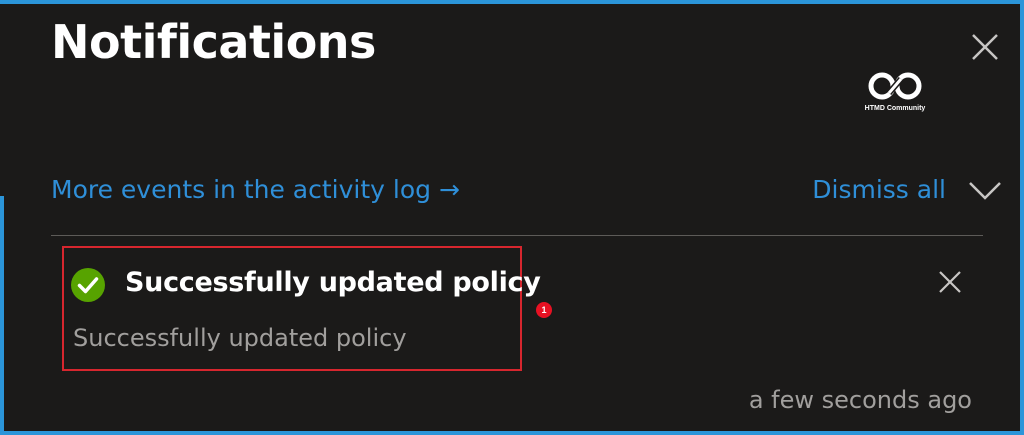 The image size is (1024, 435). I want to click on divider, so click(517, 235).